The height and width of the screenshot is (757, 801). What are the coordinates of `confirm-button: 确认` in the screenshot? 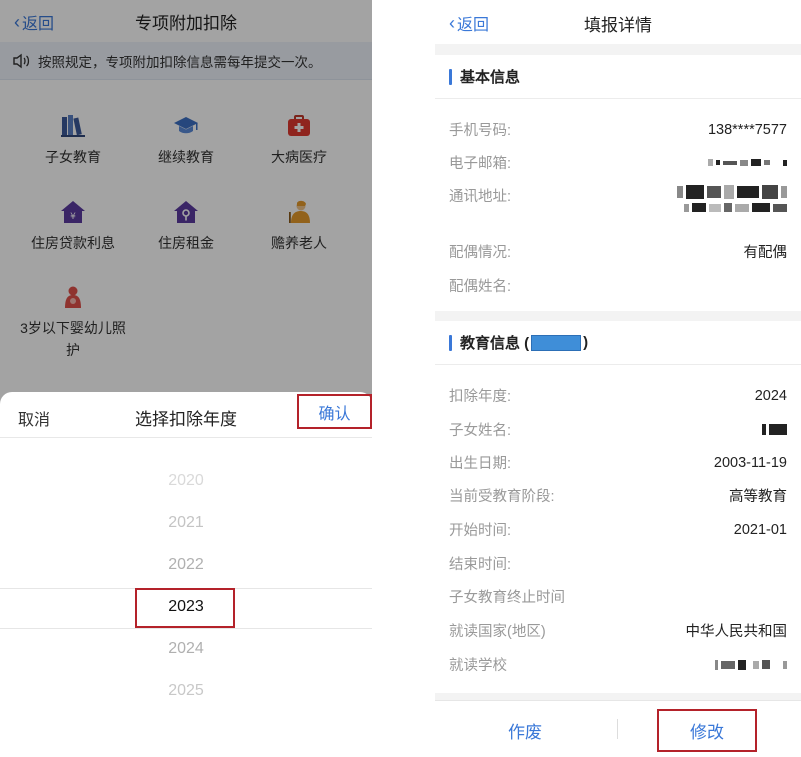 It's located at (334, 411).